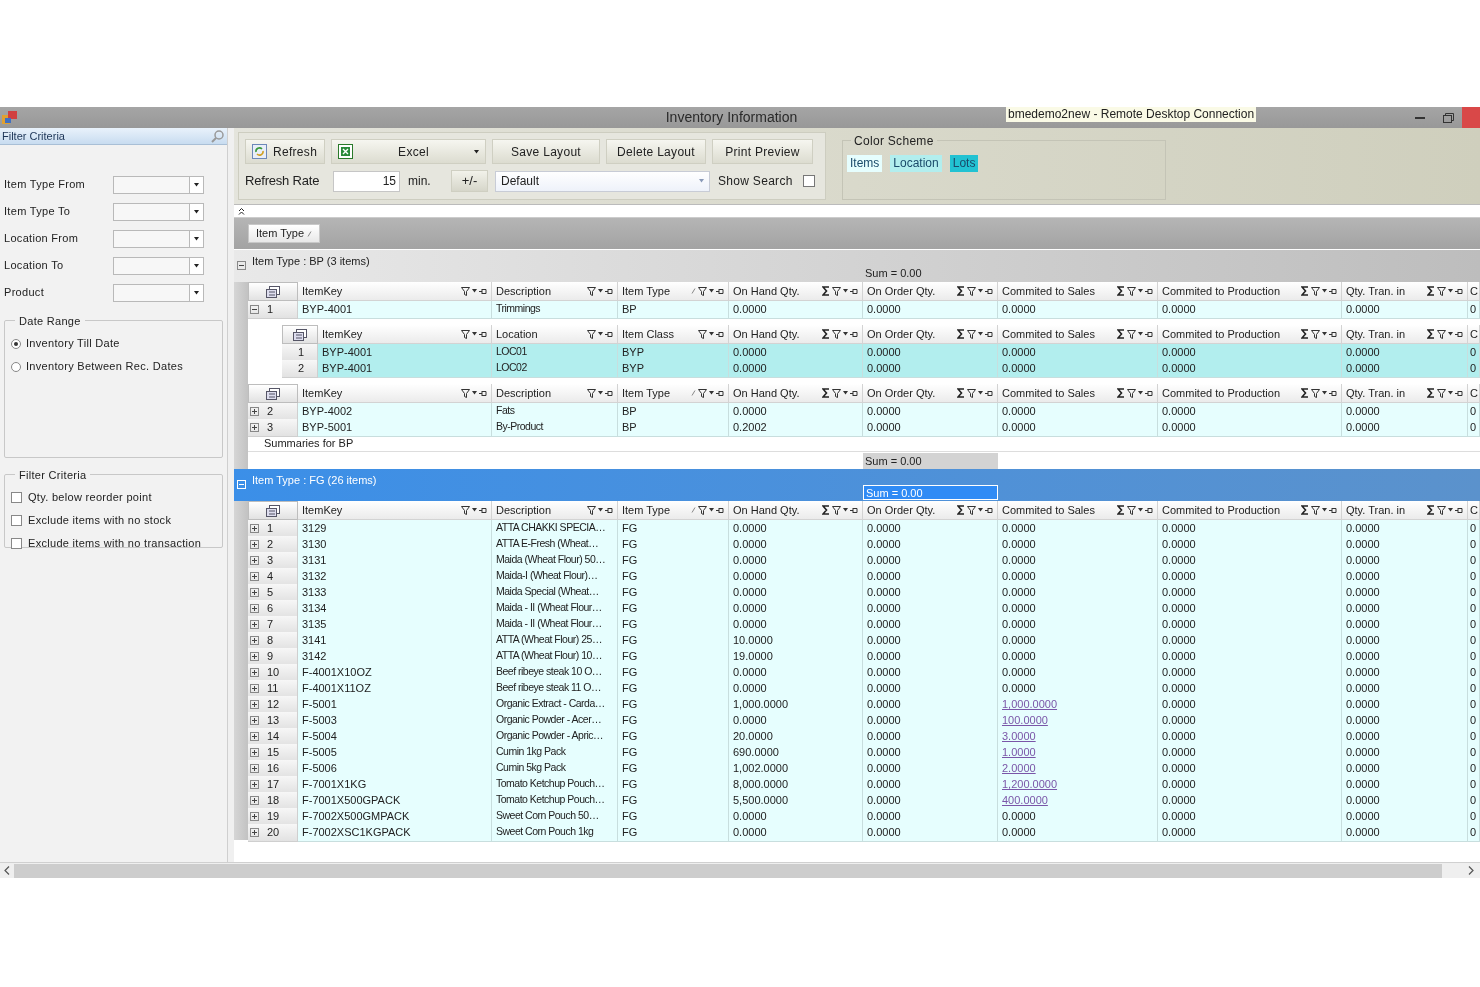 The image size is (1480, 987). Describe the element at coordinates (273, 291) in the screenshot. I see `column-chooser-button` at that location.